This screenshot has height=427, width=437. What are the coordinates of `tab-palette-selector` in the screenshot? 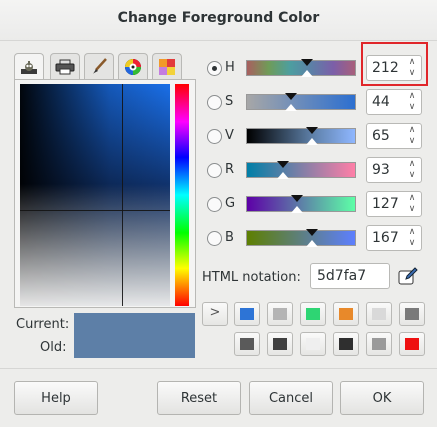 It's located at (167, 66).